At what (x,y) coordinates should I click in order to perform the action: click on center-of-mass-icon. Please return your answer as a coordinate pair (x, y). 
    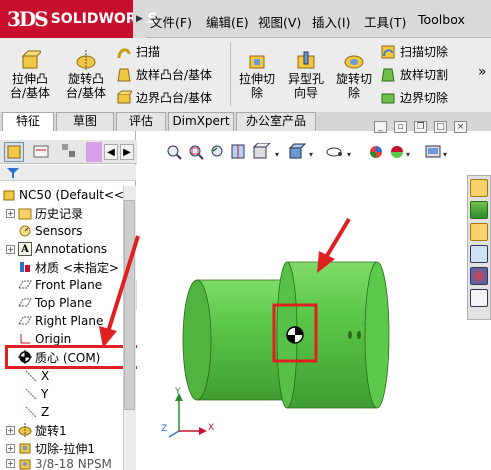
    Looking at the image, I should click on (25, 357).